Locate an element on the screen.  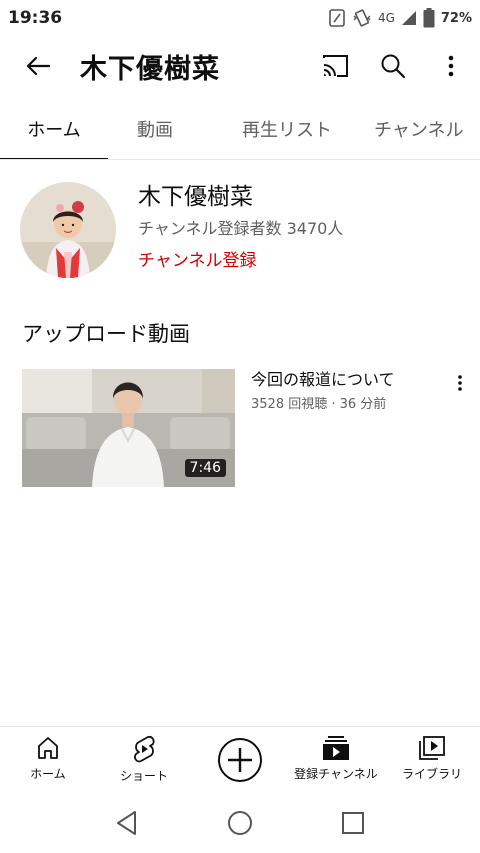
channel-header: 木下優樹菜 チャンネル登録者数 3470人 チャンネル登録 is located at coordinates (245, 230).